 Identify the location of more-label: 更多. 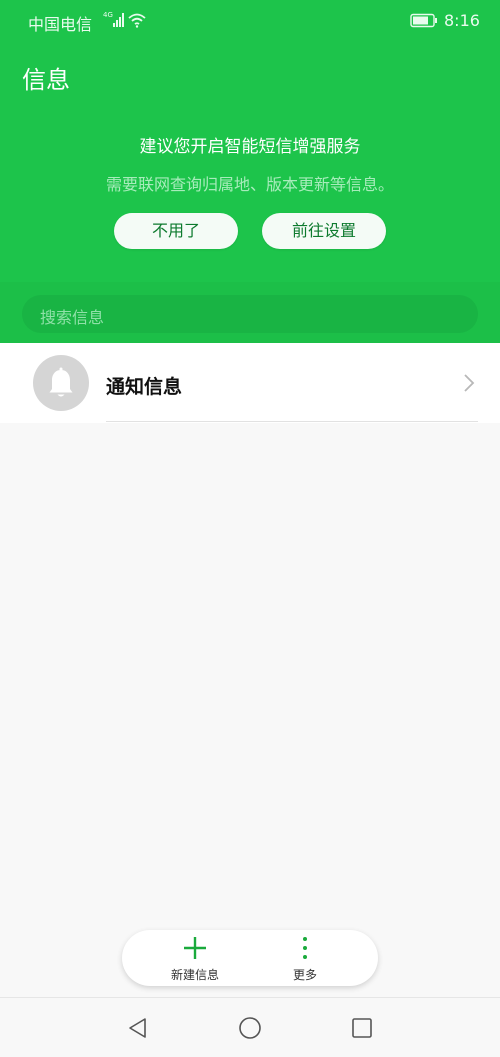
(304, 975).